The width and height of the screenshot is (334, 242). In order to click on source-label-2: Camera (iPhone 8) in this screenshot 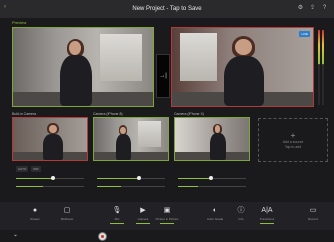, I will do `click(108, 114)`.